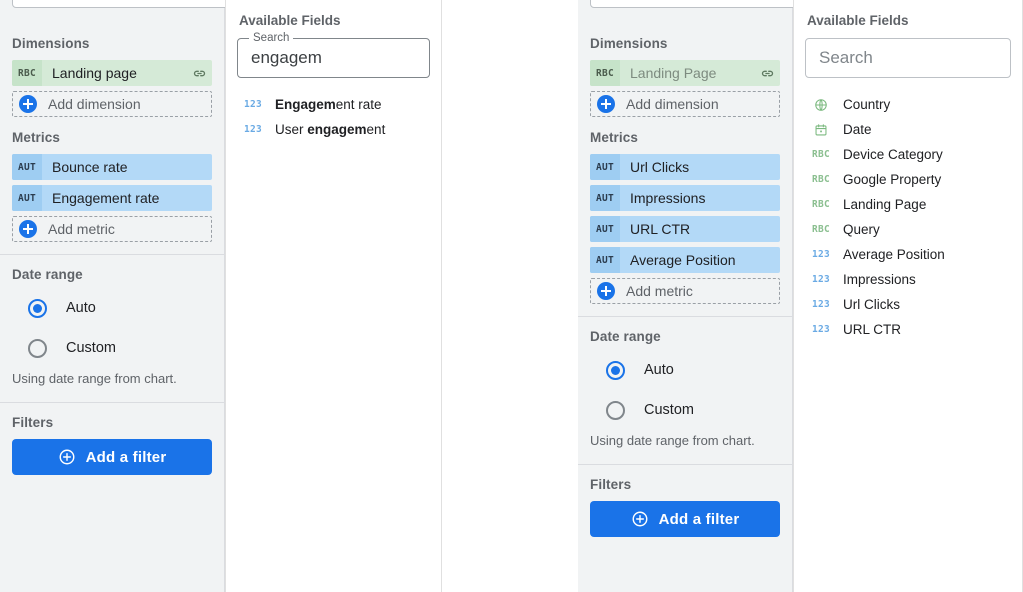 The width and height of the screenshot is (1023, 592). What do you see at coordinates (668, 198) in the screenshot?
I see `right-metric-chip-label: Impressions` at bounding box center [668, 198].